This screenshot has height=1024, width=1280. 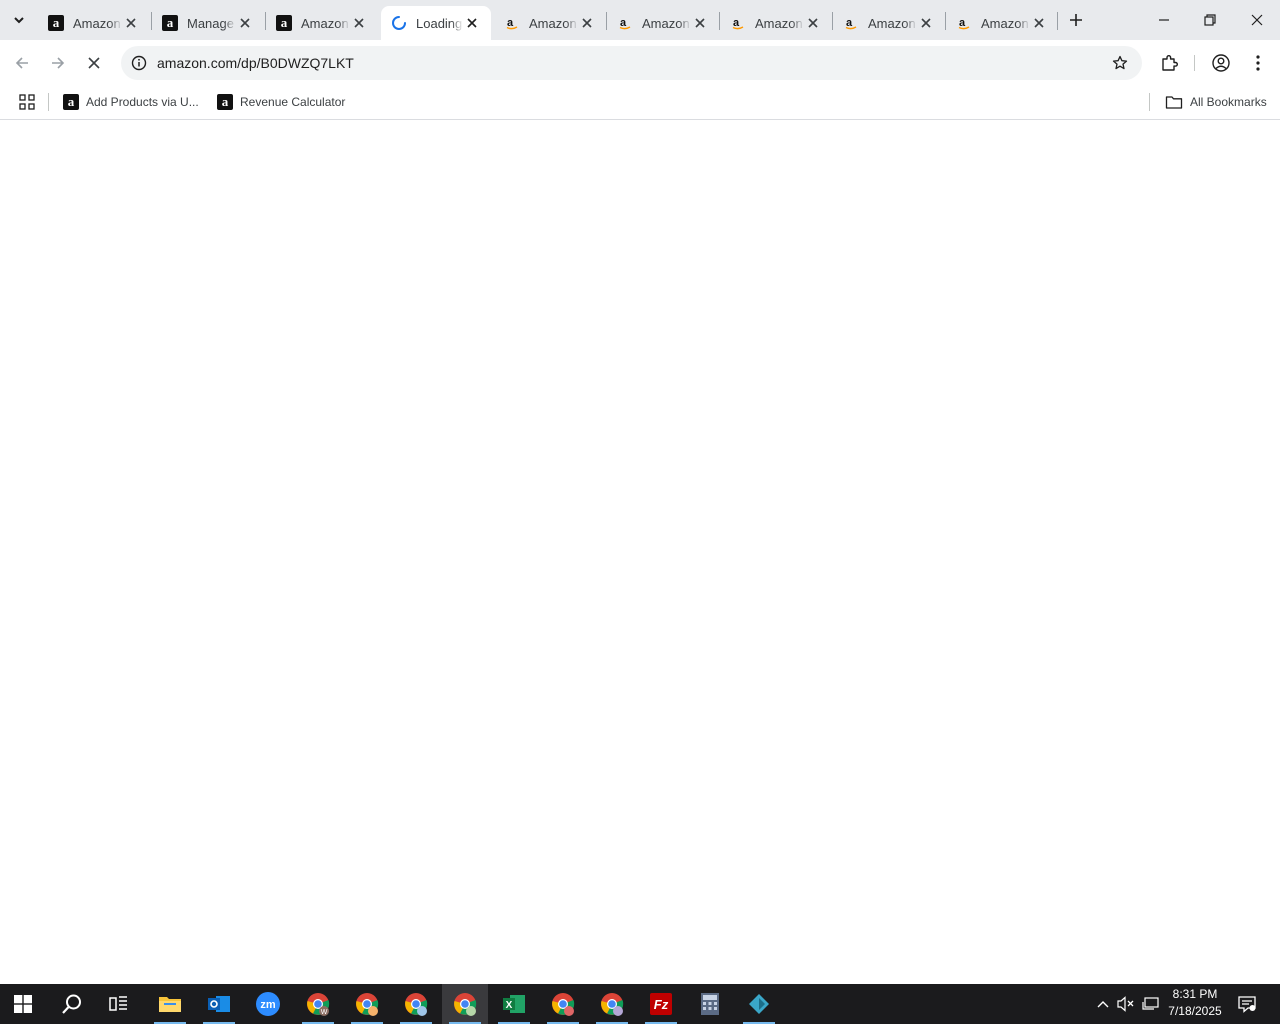 I want to click on volume-muted-icon, so click(x=1126, y=1004).